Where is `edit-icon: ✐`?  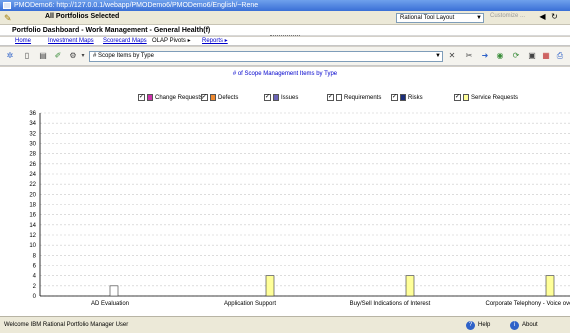 edit-icon: ✐ is located at coordinates (58, 56).